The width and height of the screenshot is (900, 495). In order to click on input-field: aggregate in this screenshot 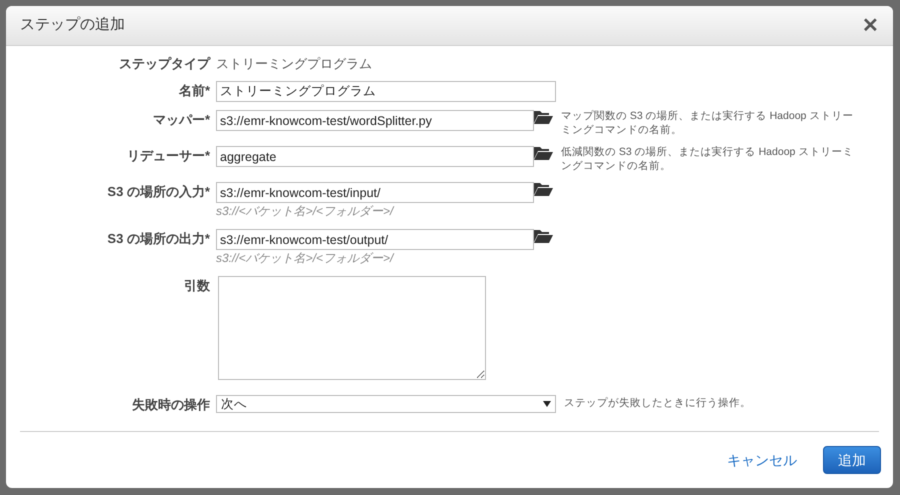, I will do `click(375, 156)`.